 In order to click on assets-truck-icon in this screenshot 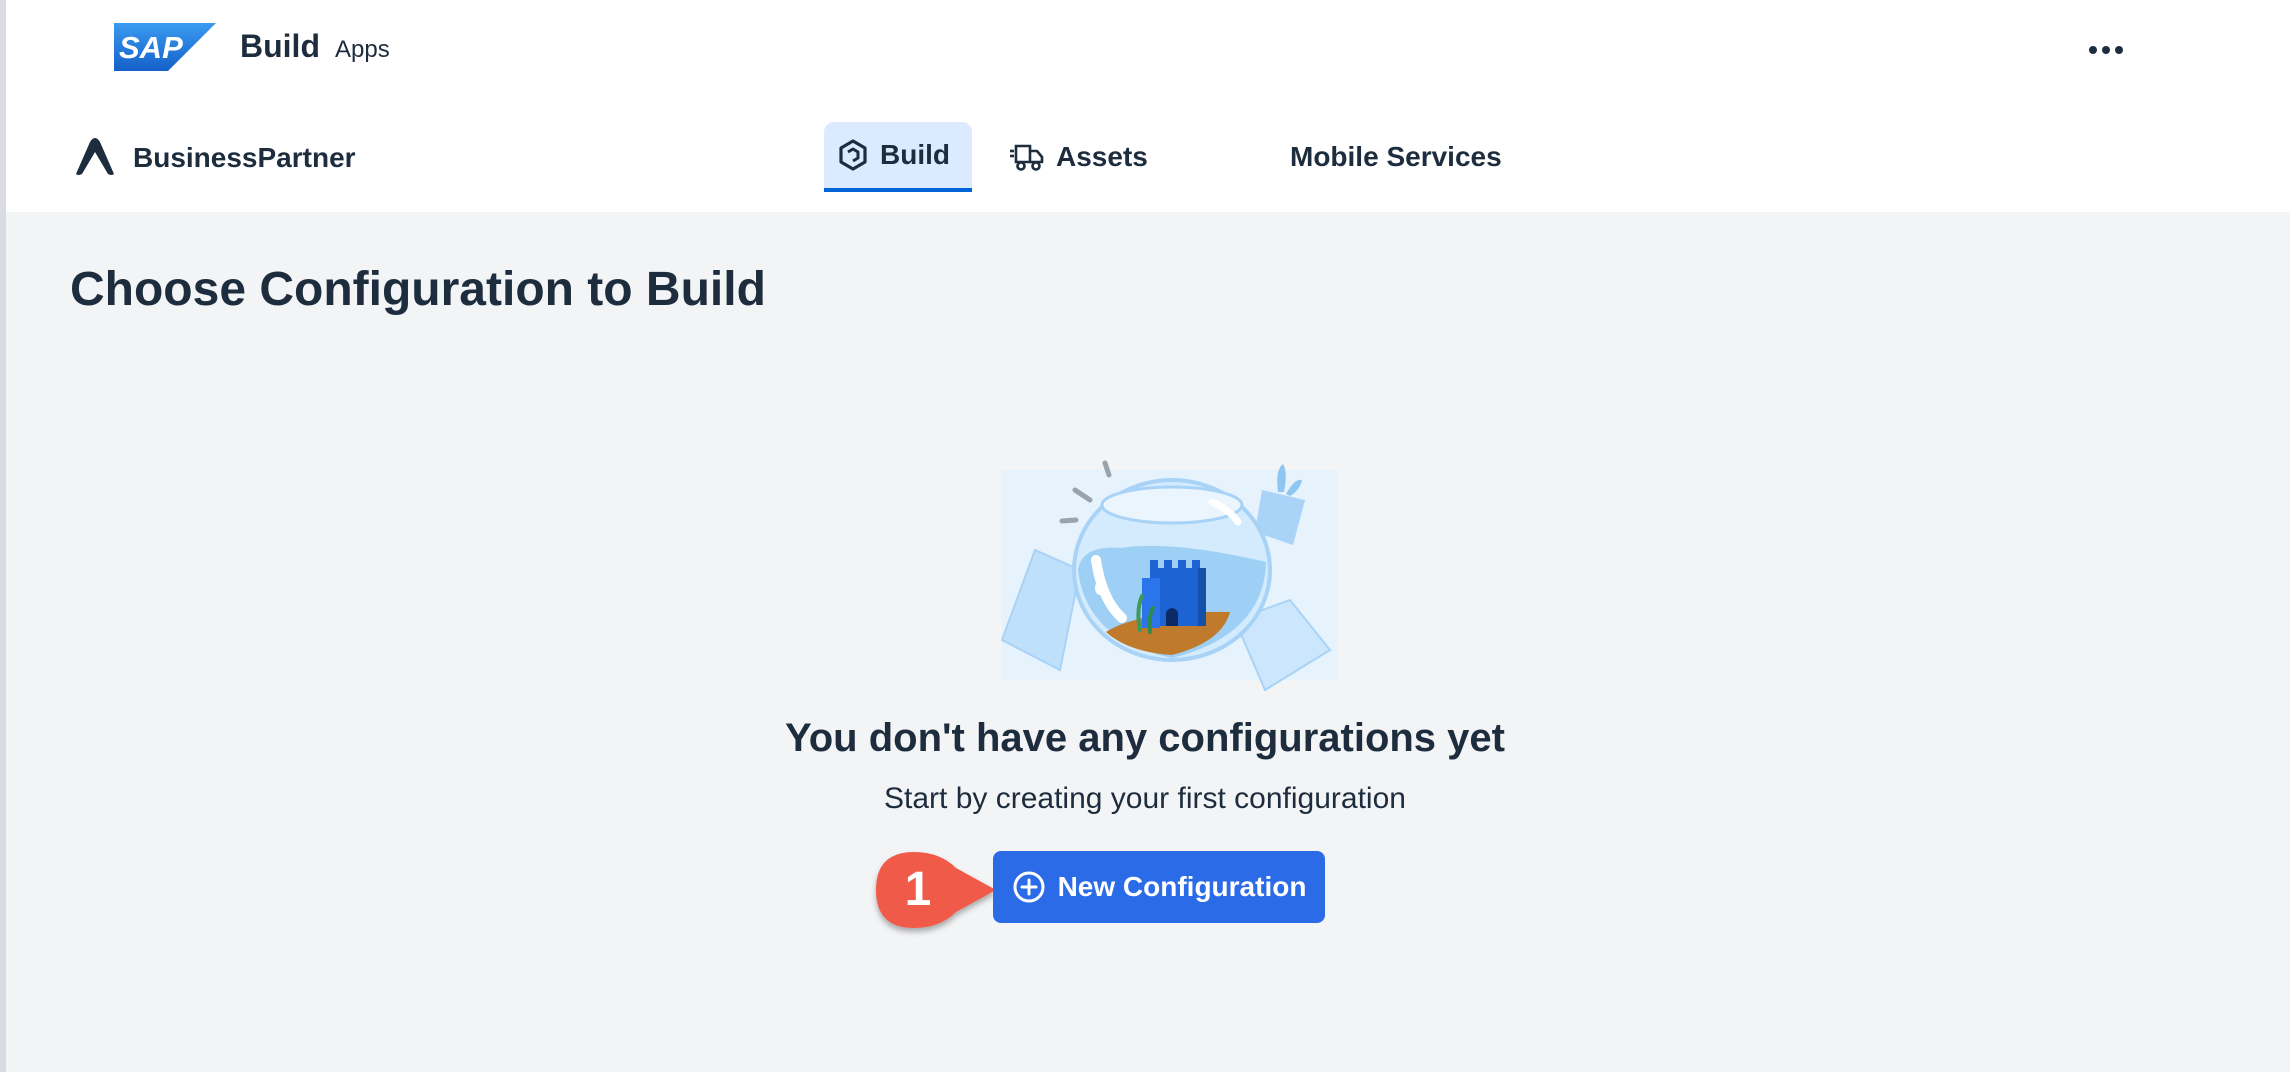, I will do `click(1027, 157)`.